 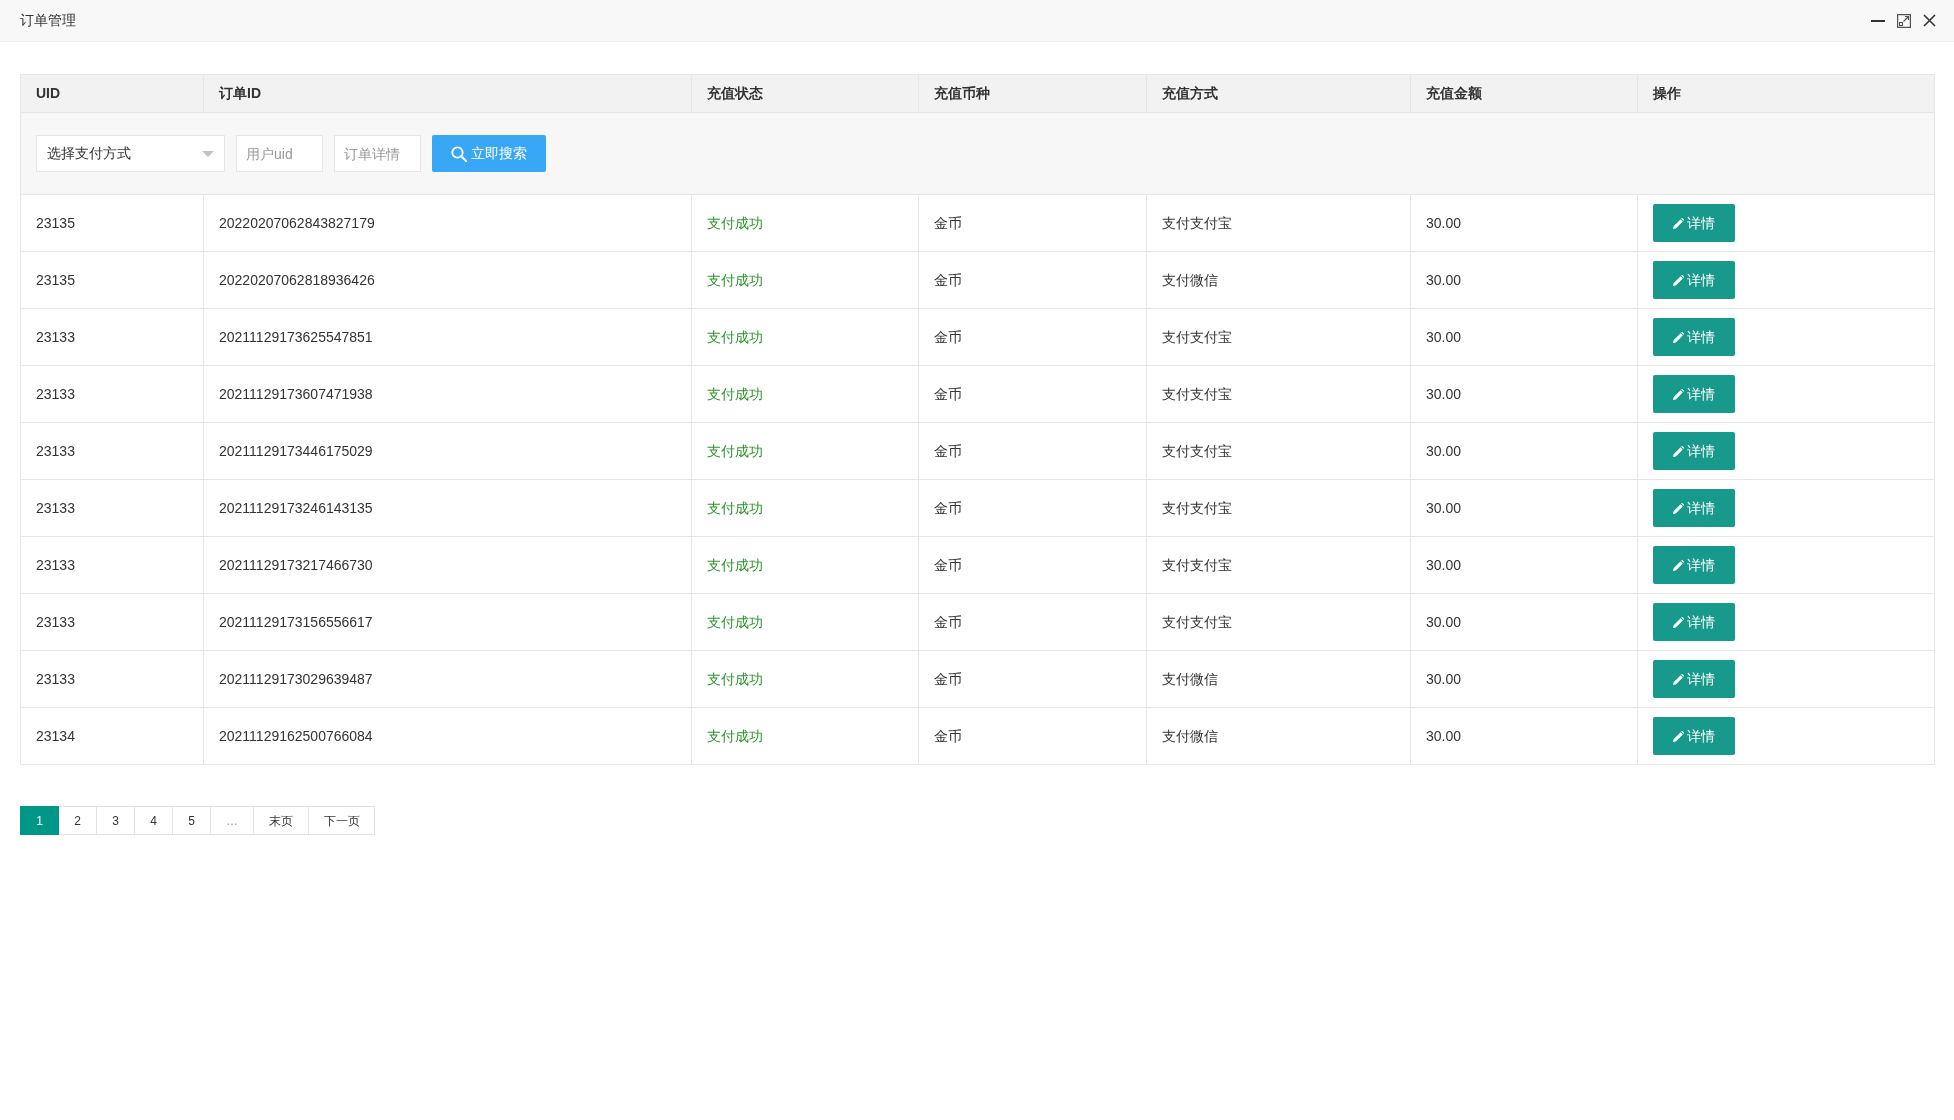 I want to click on table-cell: 20211129173607471938, so click(x=296, y=393).